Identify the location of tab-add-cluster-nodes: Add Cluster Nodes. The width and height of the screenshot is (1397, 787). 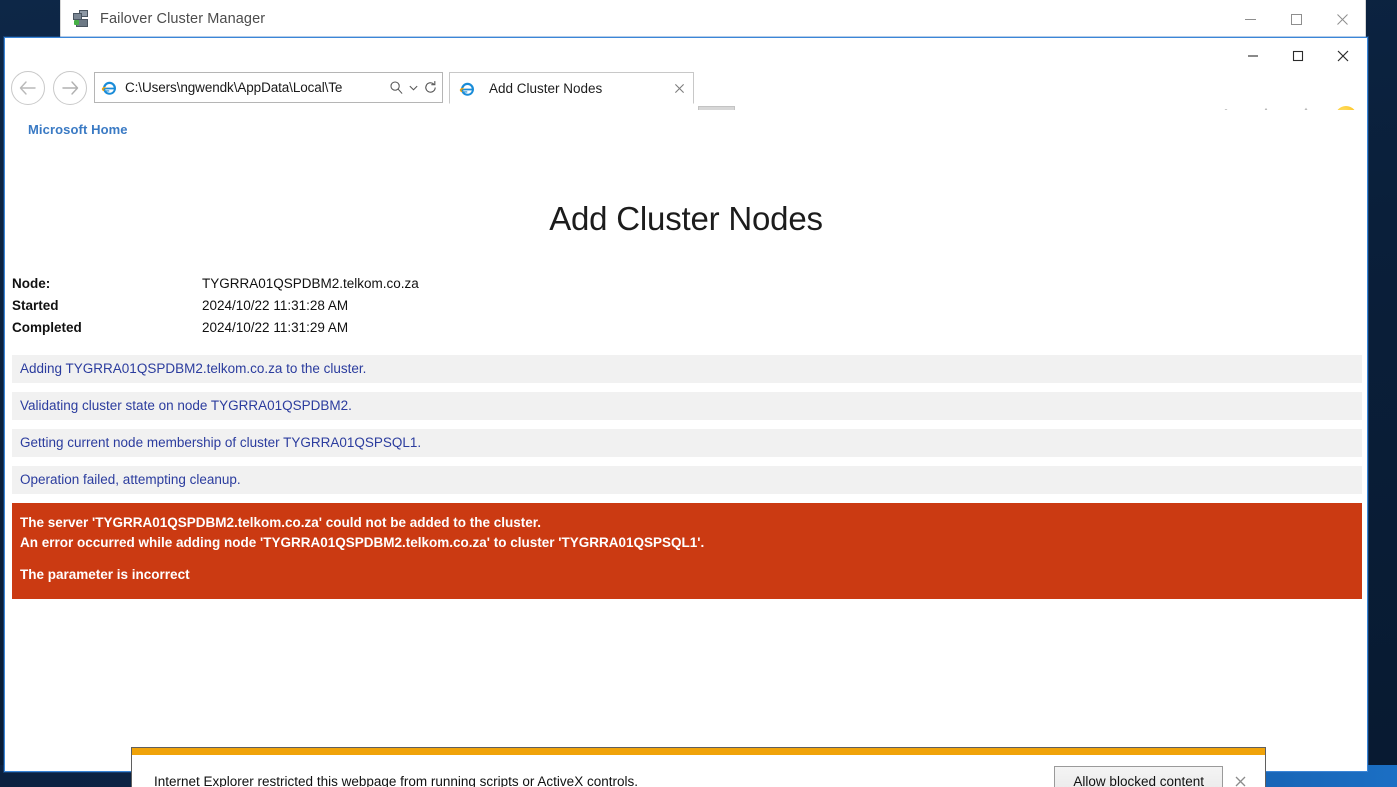
(571, 88).